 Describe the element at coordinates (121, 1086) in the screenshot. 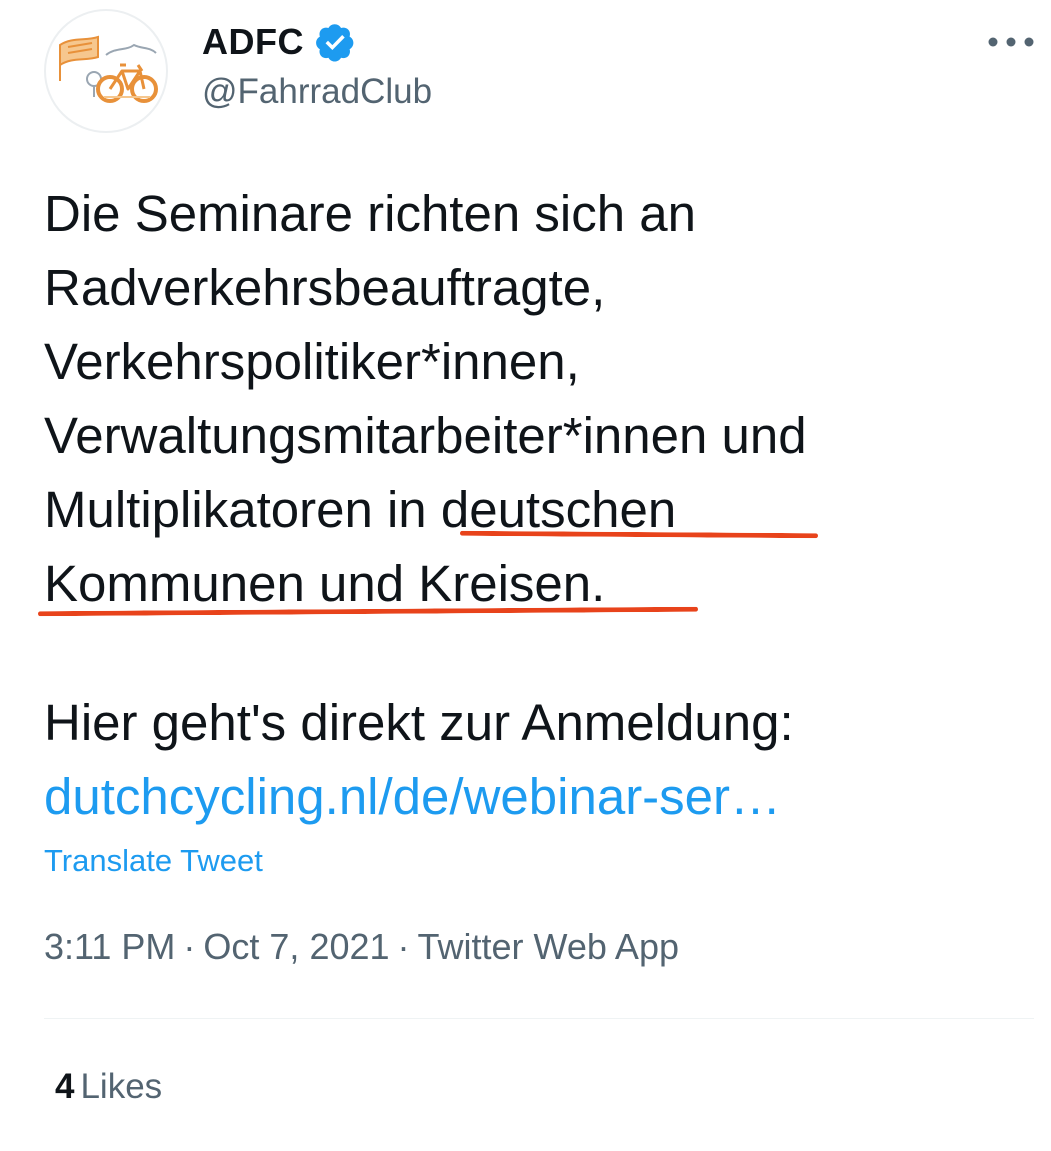

I see `likes-label: Likes` at that location.